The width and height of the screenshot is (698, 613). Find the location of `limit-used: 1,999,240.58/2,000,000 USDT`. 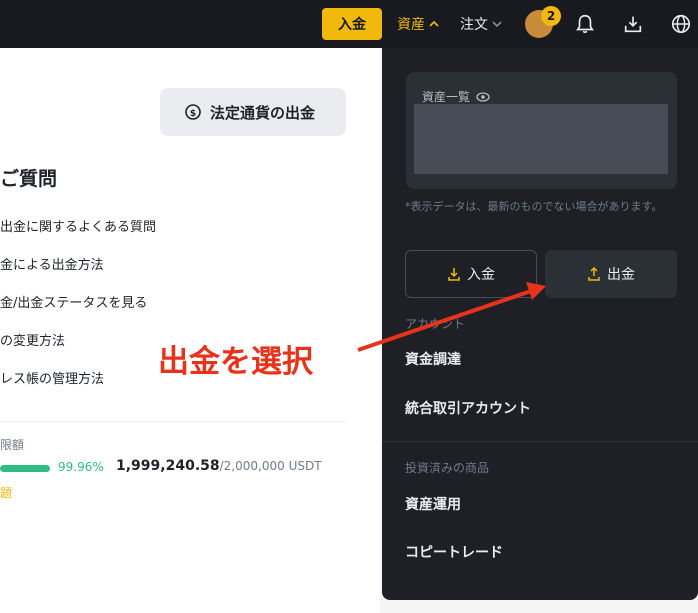

limit-used: 1,999,240.58/2,000,000 USDT is located at coordinates (219, 466).